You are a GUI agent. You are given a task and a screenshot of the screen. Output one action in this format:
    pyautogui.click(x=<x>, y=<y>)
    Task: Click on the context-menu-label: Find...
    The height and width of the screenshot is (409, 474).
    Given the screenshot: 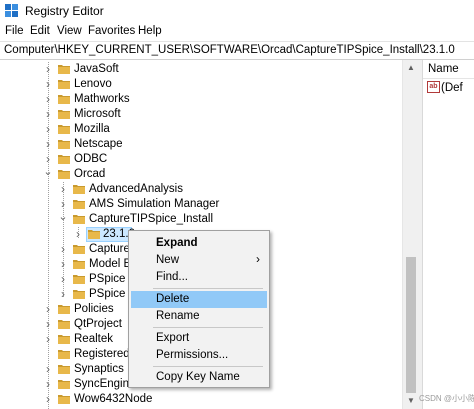 What is the action you would take?
    pyautogui.click(x=172, y=277)
    